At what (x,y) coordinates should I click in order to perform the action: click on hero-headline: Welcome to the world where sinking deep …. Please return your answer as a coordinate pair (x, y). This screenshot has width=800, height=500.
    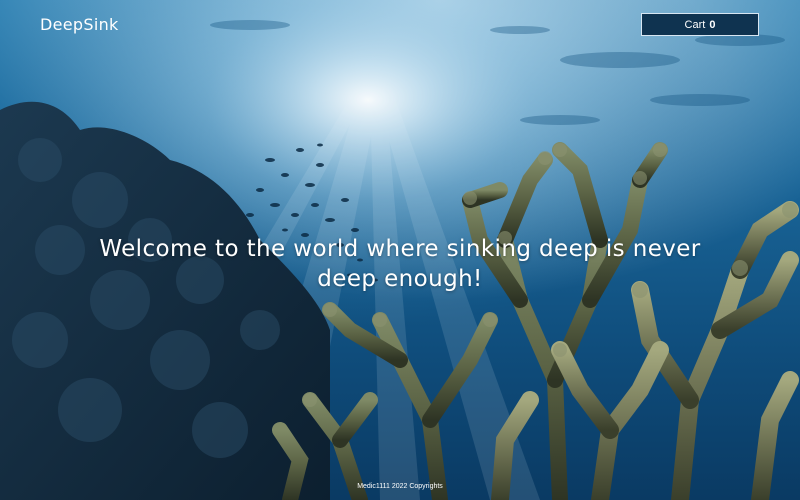
    Looking at the image, I should click on (400, 264).